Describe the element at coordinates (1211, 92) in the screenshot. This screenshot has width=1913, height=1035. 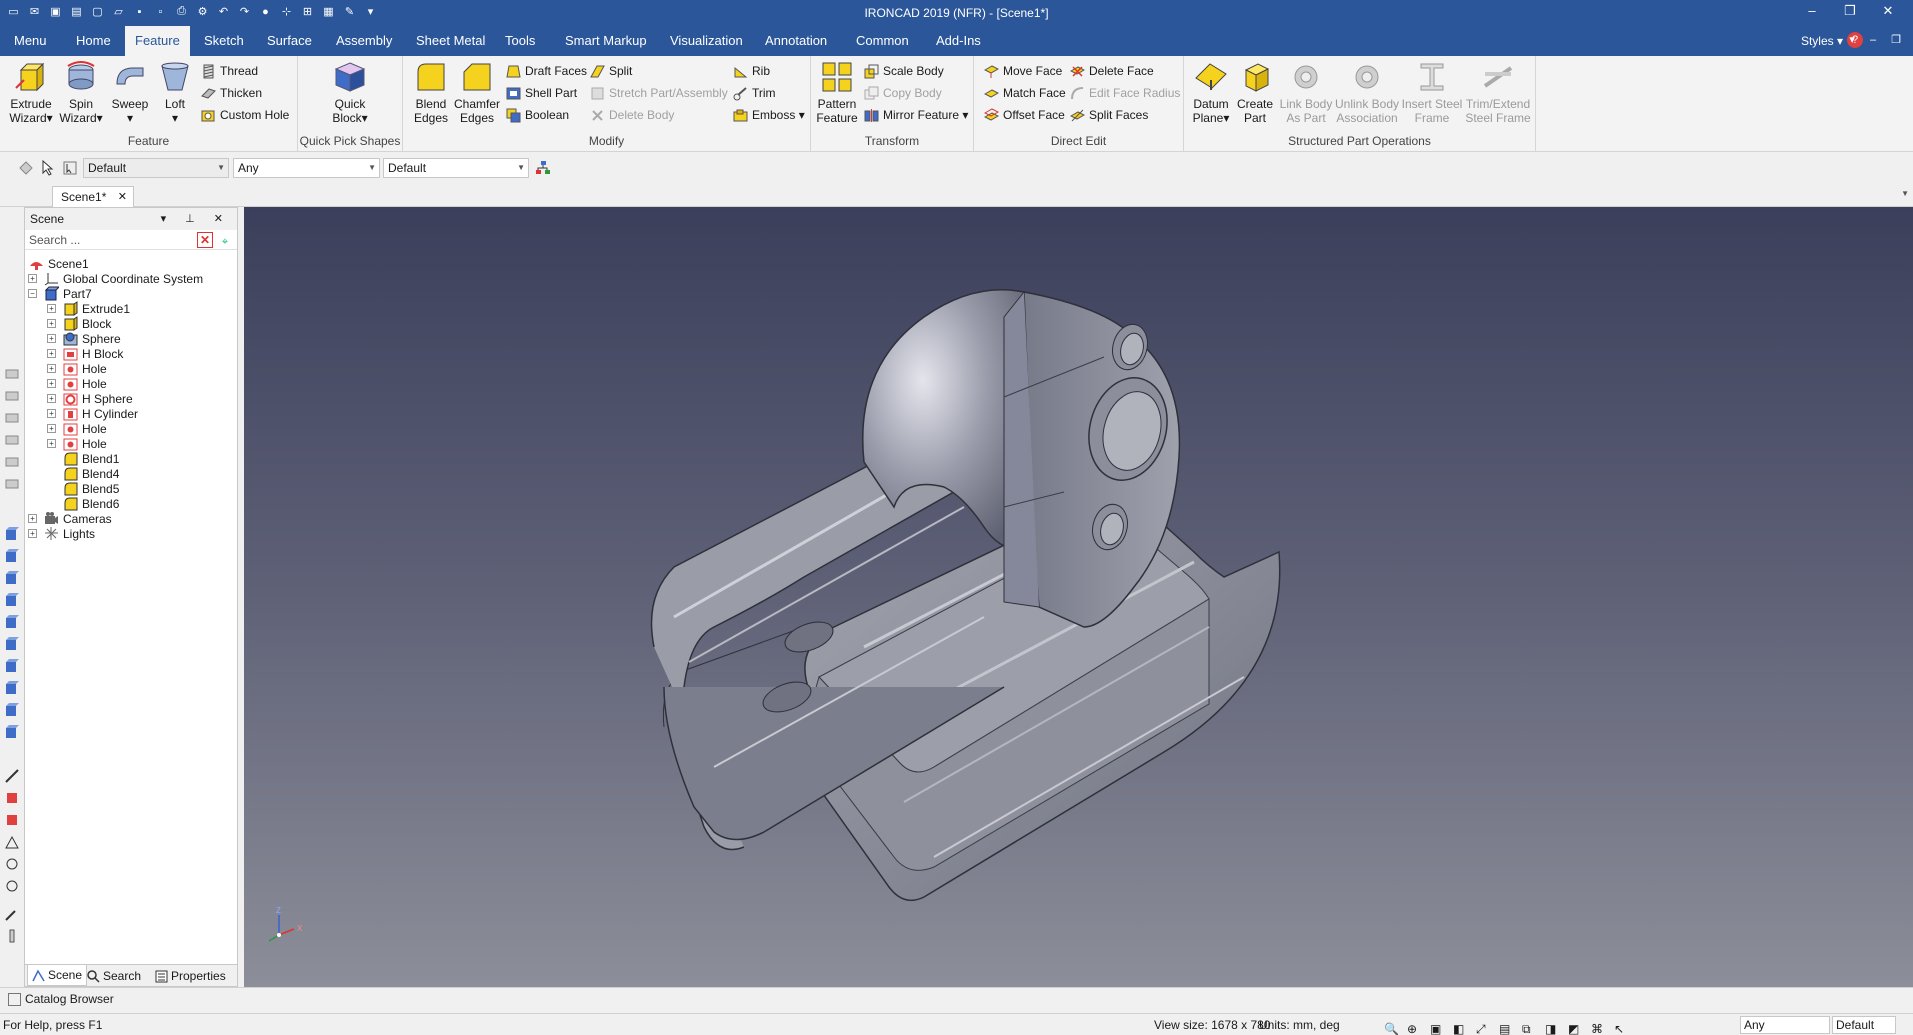
I see `datum-plane-button: Datum Plane▾` at that location.